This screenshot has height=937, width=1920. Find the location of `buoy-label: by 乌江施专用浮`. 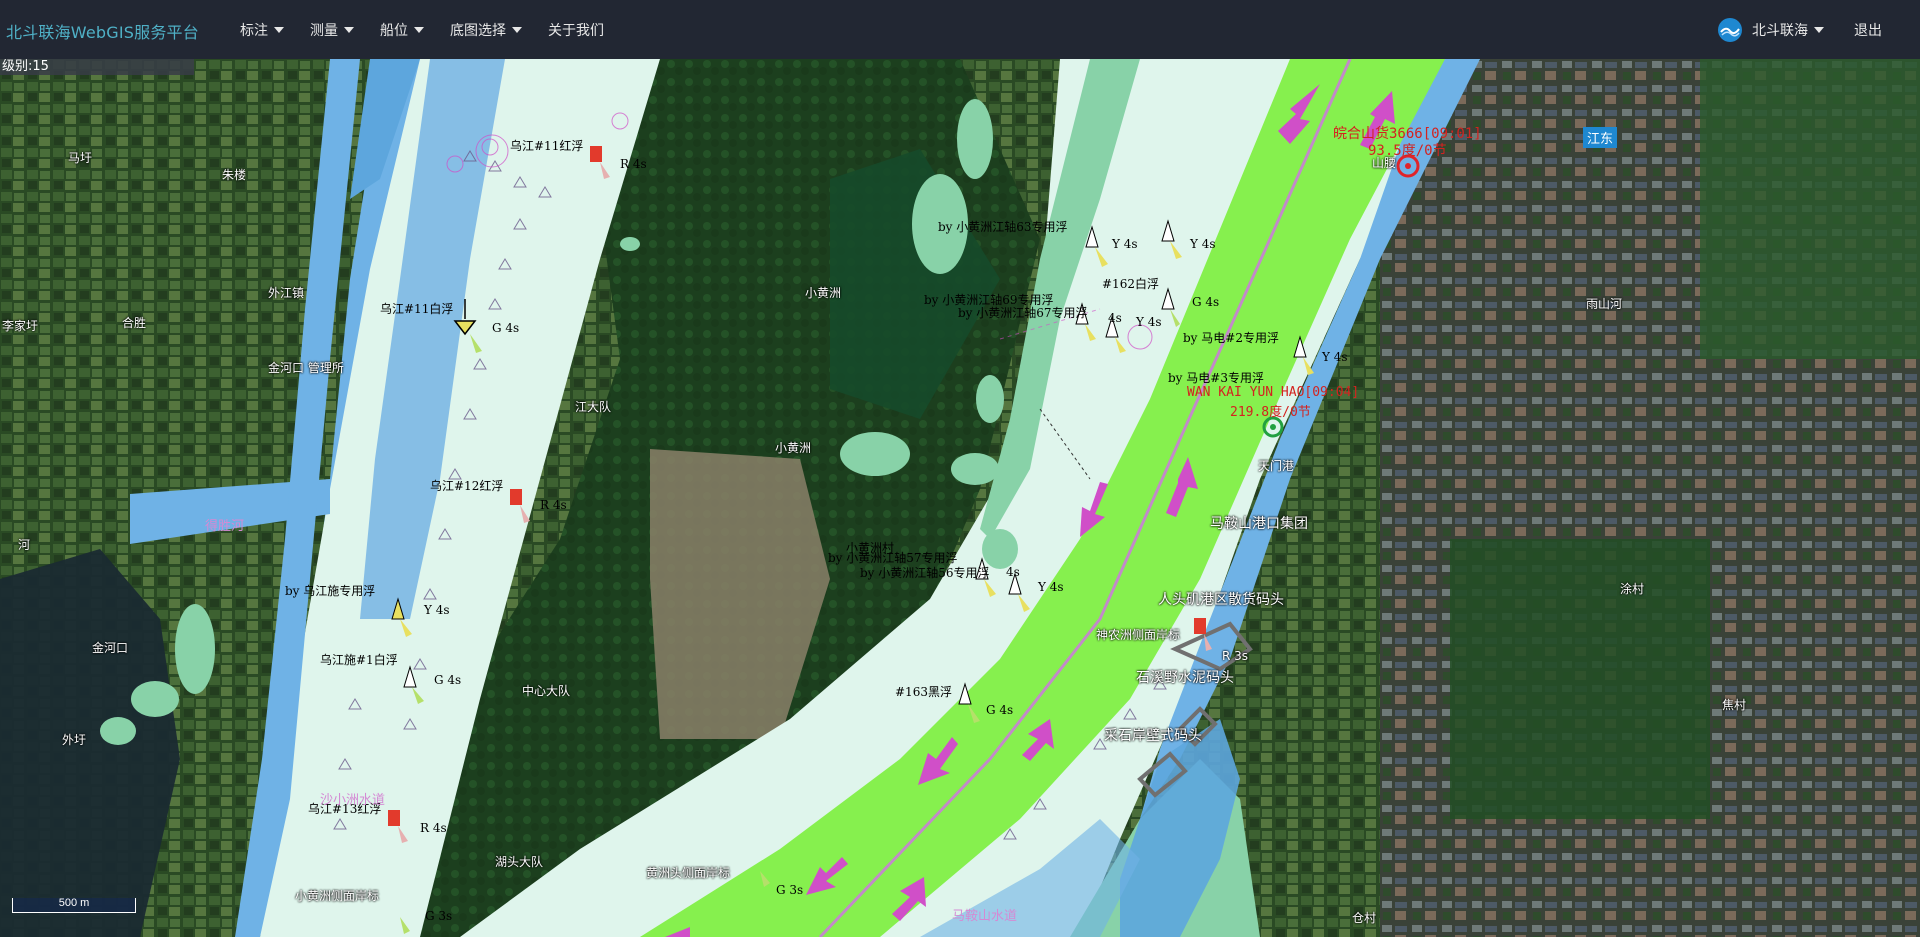

buoy-label: by 乌江施专用浮 is located at coordinates (330, 591).